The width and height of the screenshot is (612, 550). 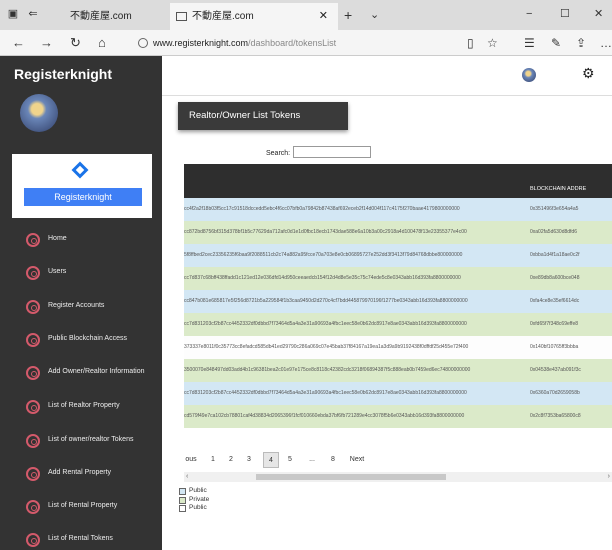 I want to click on page-title: Realtor/Owner List Tokens, so click(x=263, y=116).